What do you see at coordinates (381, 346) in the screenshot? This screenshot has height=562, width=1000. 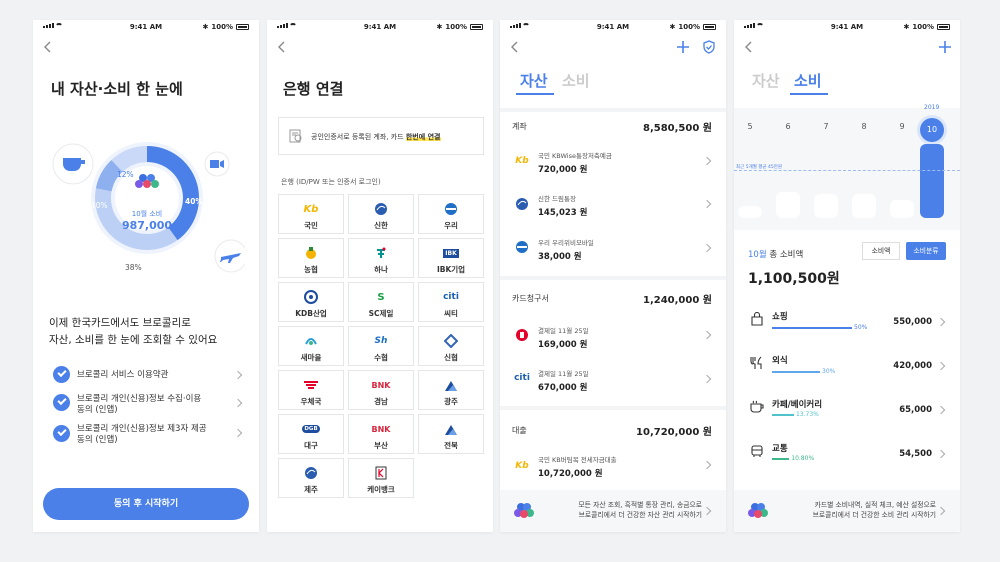 I see `bank-suhyup: Sh 수협` at bounding box center [381, 346].